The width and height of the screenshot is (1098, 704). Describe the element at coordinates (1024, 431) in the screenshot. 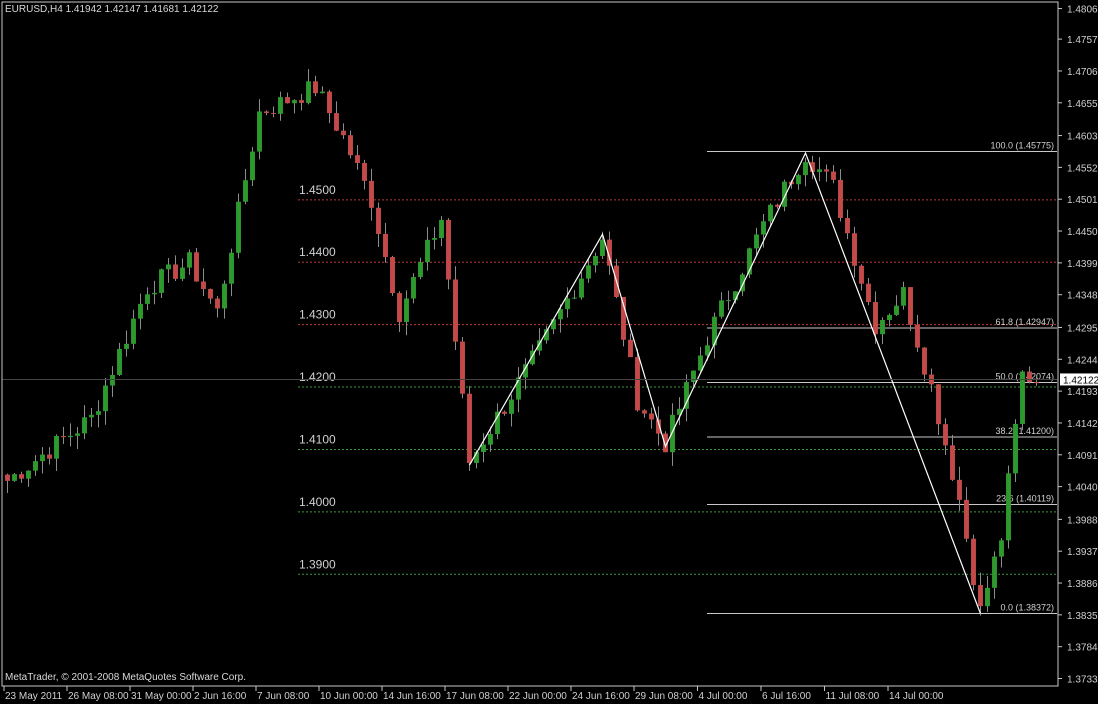

I see `fib-label: 38.2 (1.41200)` at that location.